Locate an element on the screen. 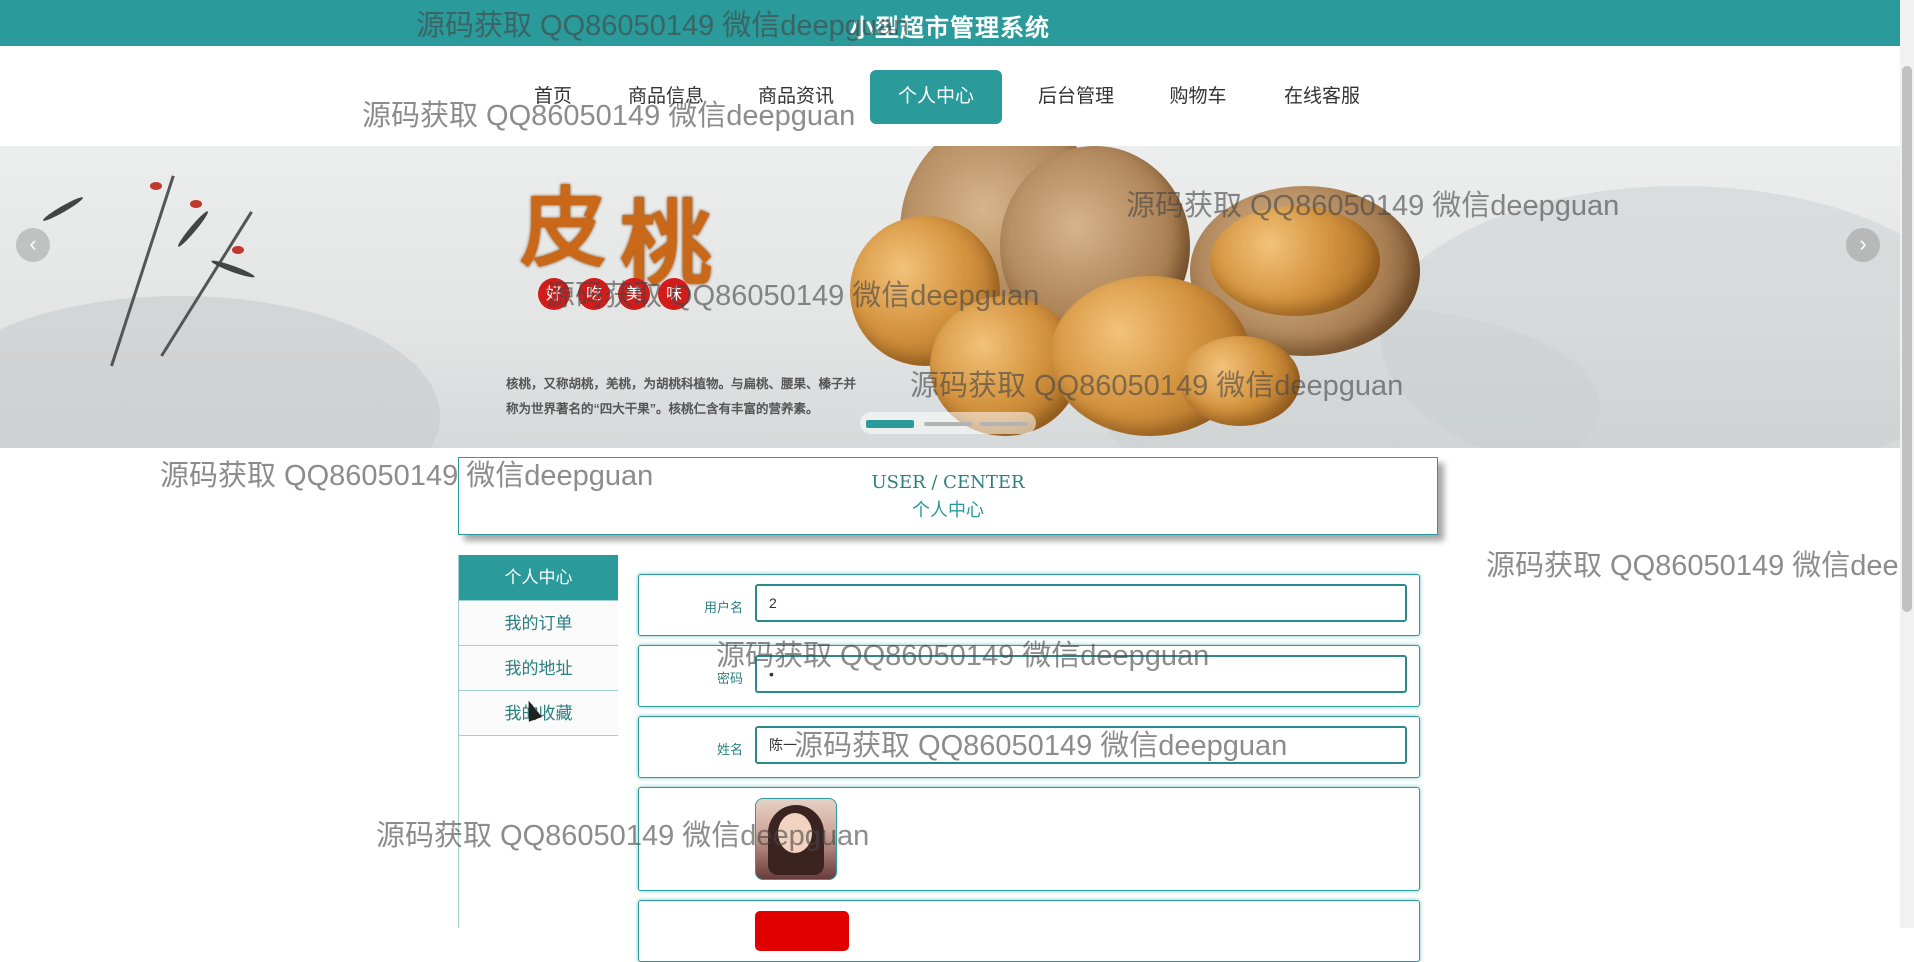 The height and width of the screenshot is (962, 1914). save-button is located at coordinates (802, 931).